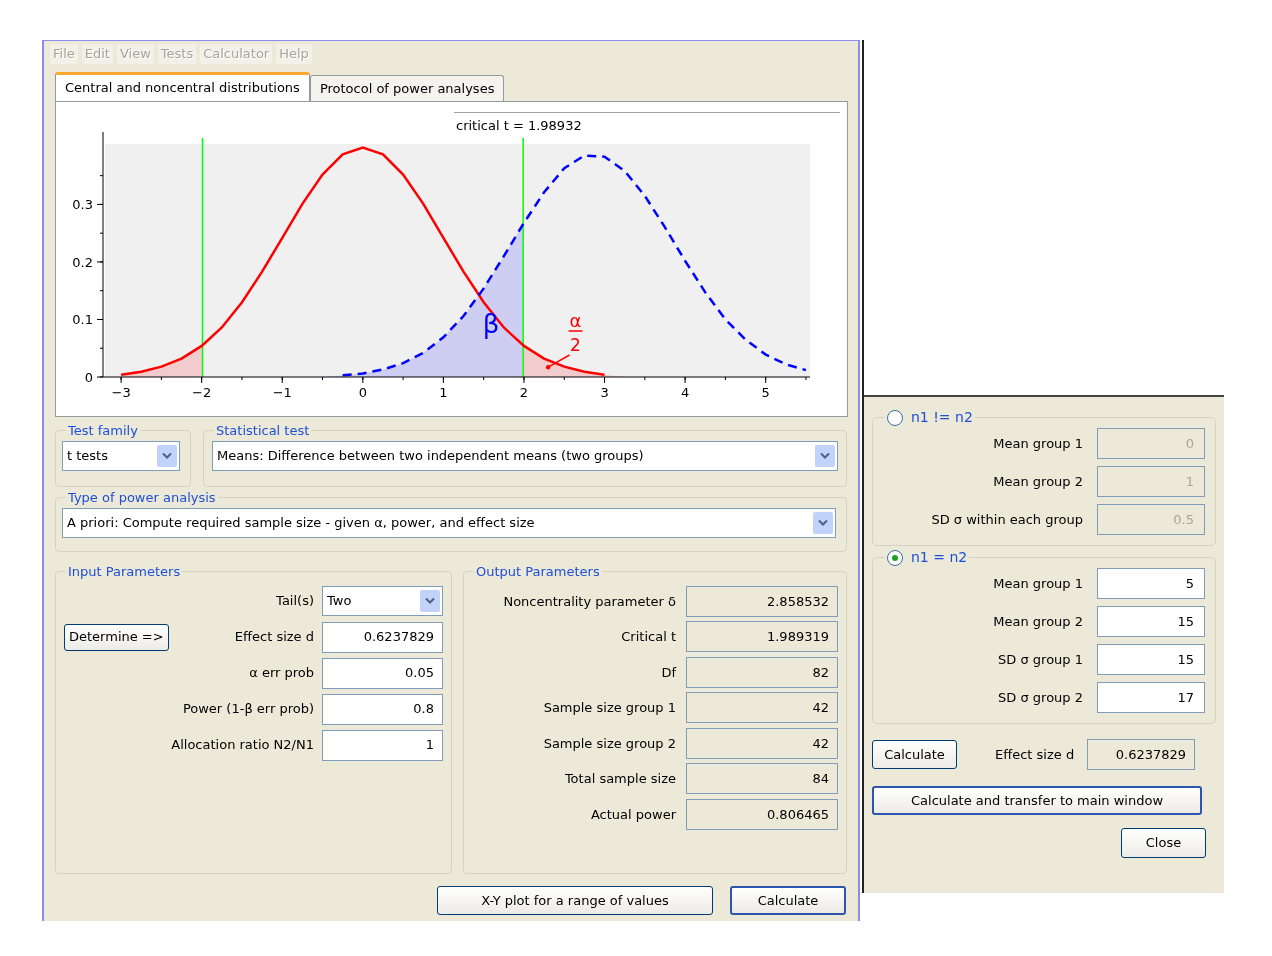 The width and height of the screenshot is (1272, 956). I want to click on test-family-dropdown: t tests, so click(121, 455).